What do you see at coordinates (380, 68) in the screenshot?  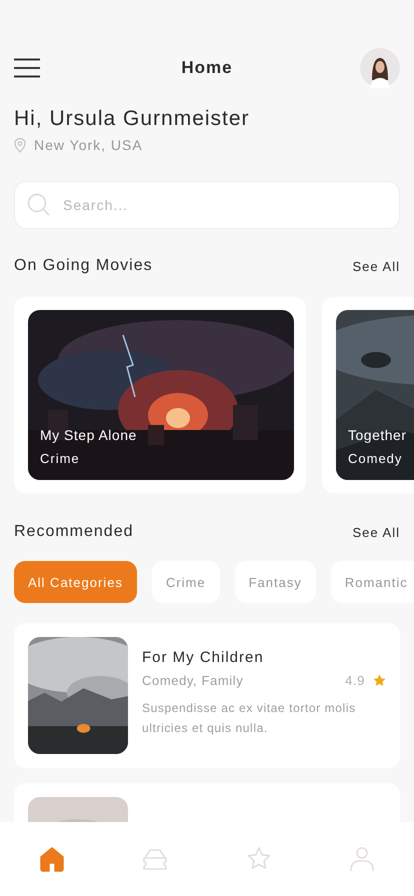 I see `avatar` at bounding box center [380, 68].